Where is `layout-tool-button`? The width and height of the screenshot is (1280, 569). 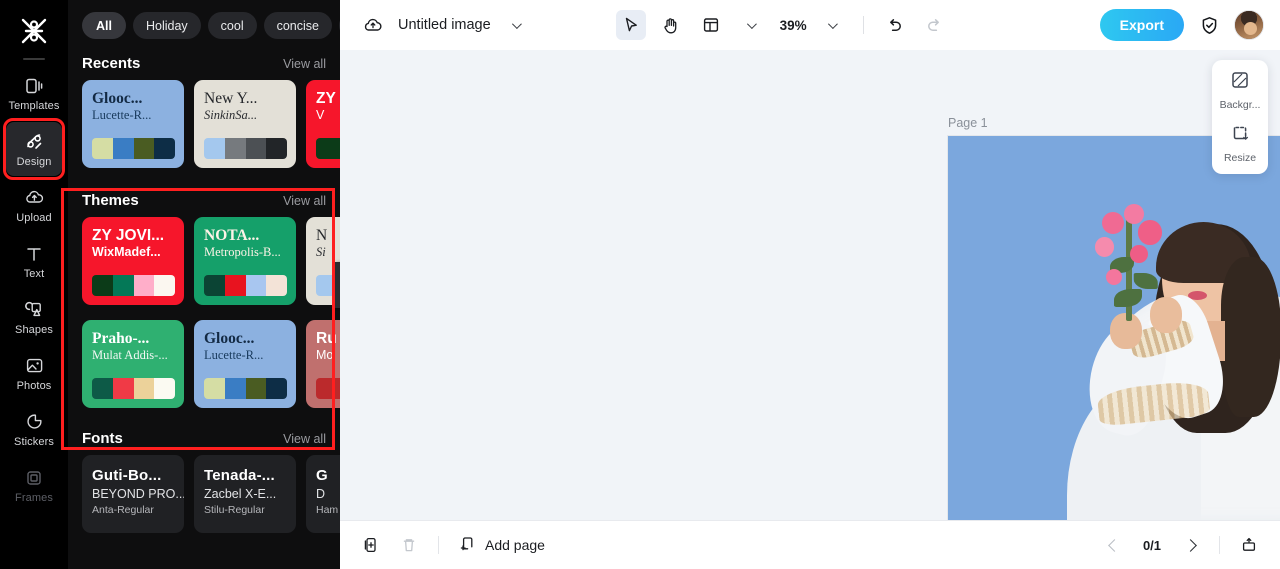 layout-tool-button is located at coordinates (711, 25).